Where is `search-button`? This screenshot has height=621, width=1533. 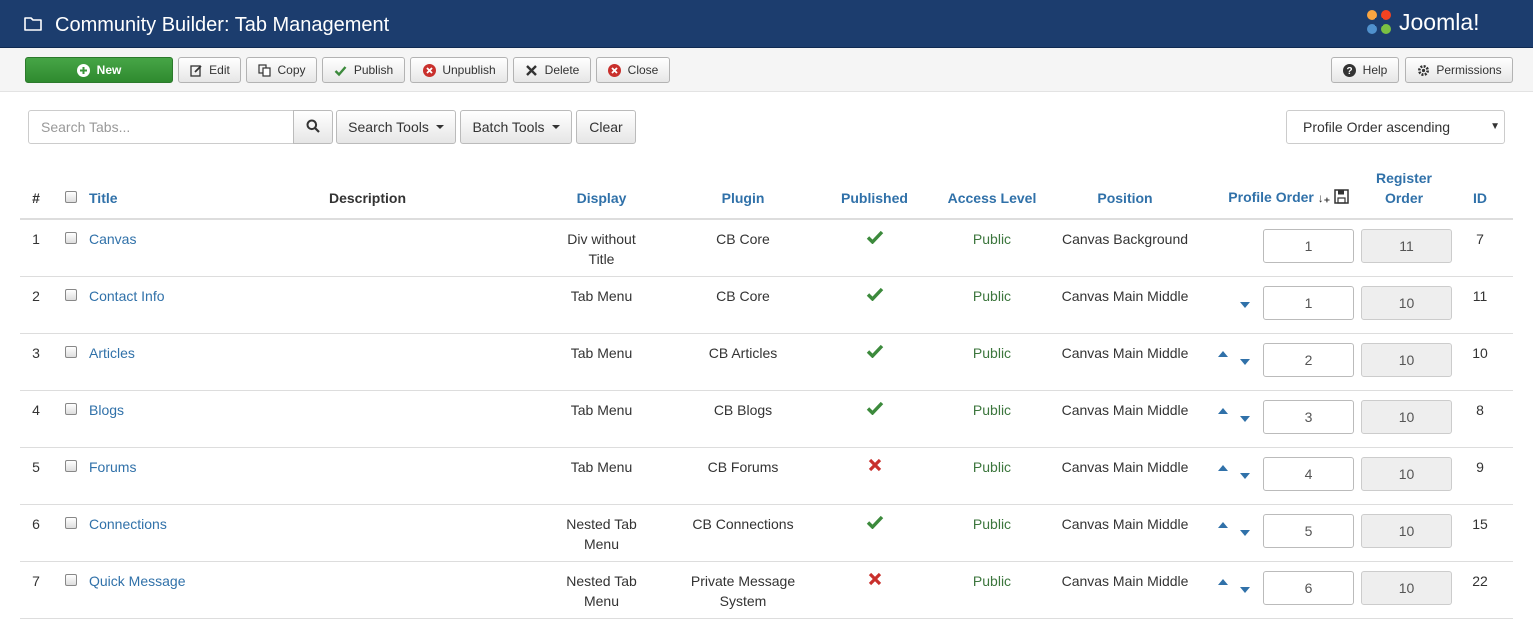 search-button is located at coordinates (313, 127).